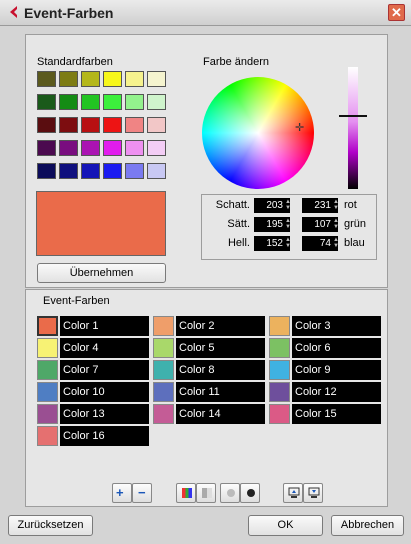 The height and width of the screenshot is (544, 411). What do you see at coordinates (336, 326) in the screenshot?
I see `event-color-name: Color 3` at bounding box center [336, 326].